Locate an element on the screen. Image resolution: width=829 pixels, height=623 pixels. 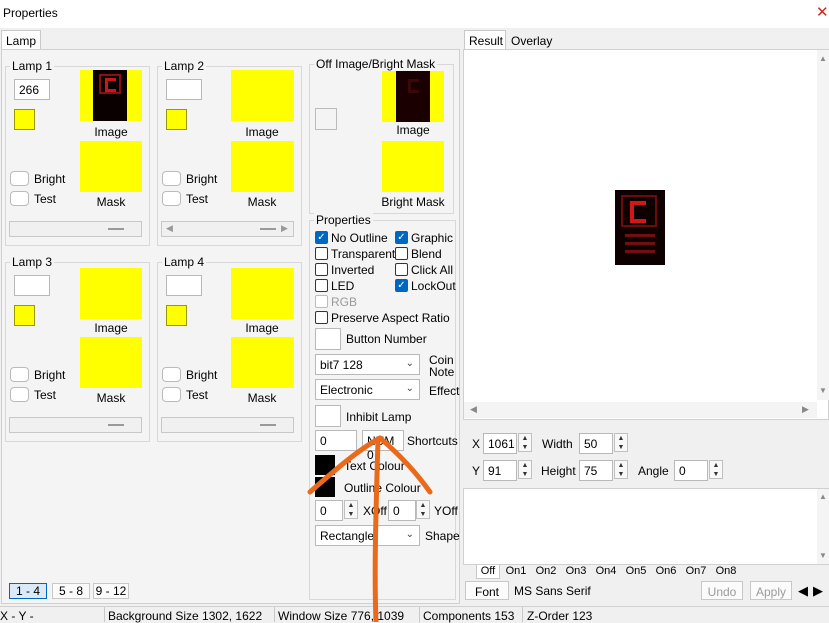
outline-colour-swatch is located at coordinates (325, 487).